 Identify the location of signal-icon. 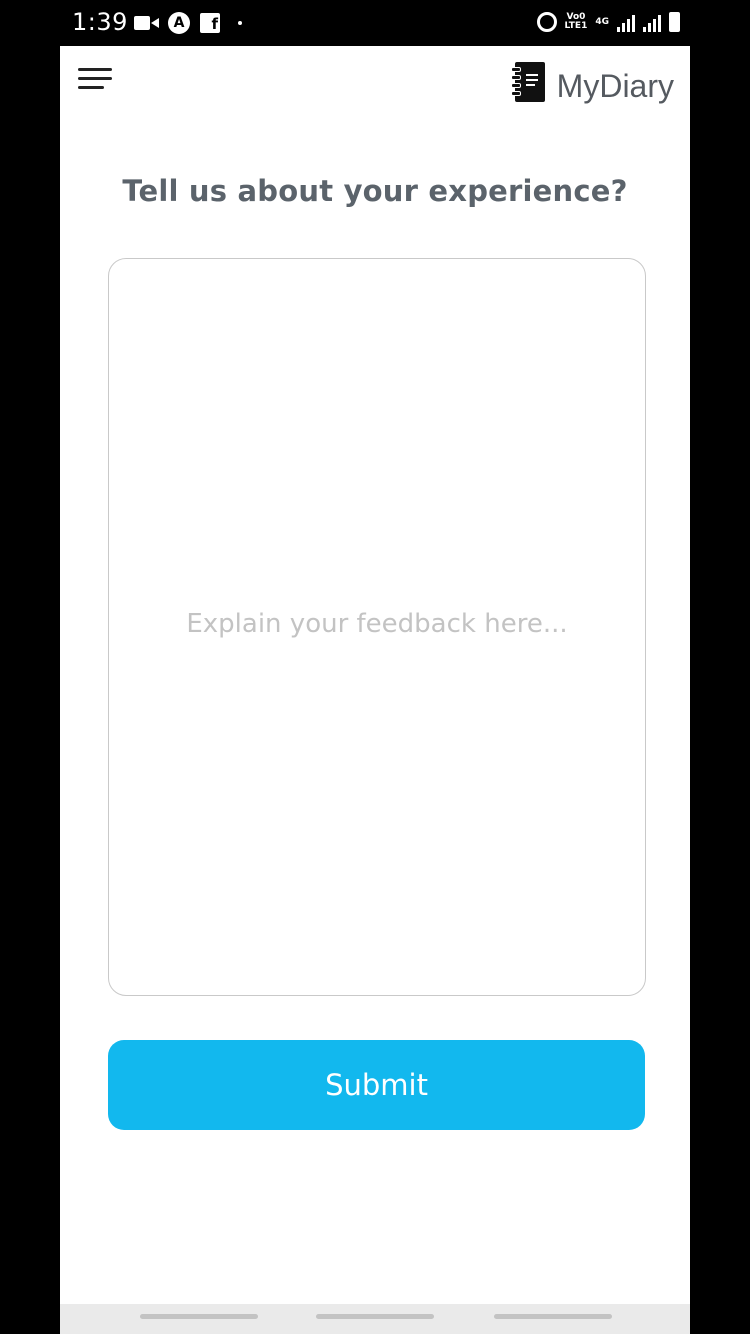
(626, 22).